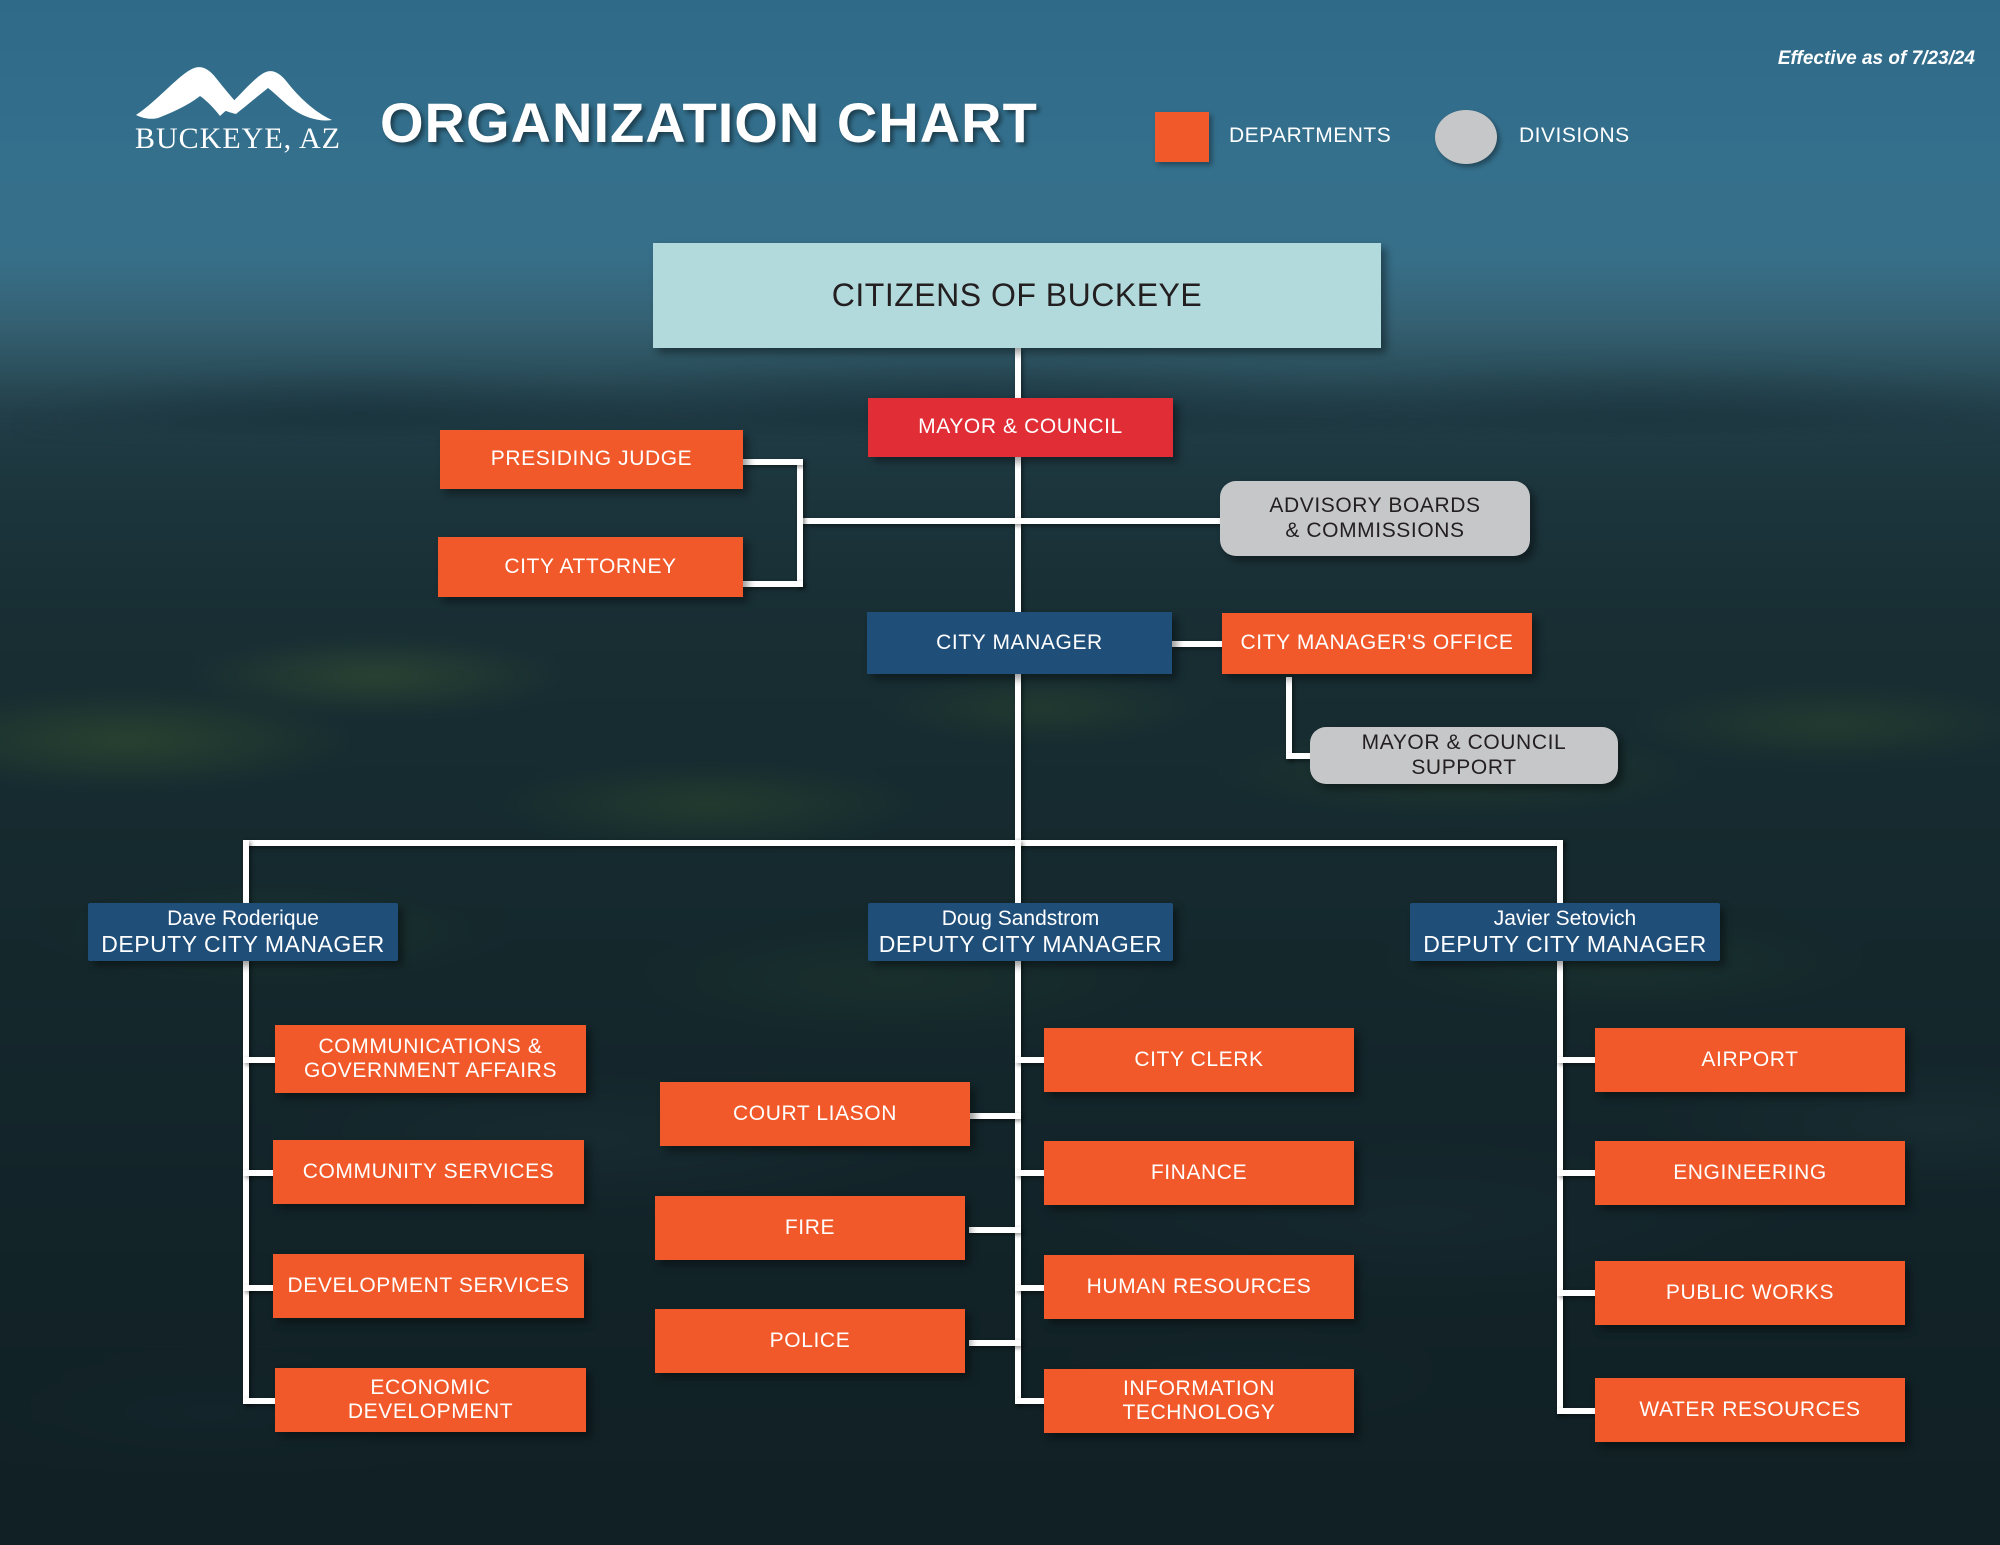  I want to click on node-label: CITY MANAGER'S OFFICE, so click(1377, 643).